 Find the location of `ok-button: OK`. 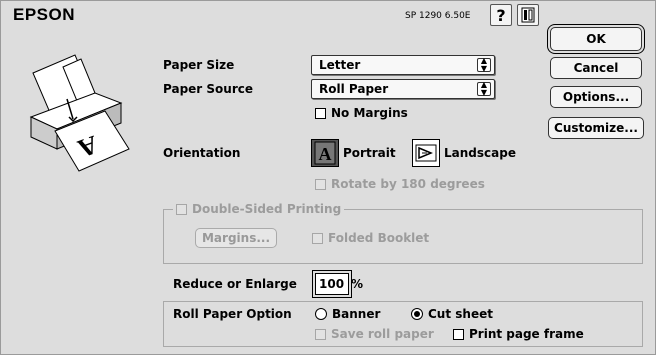

ok-button: OK is located at coordinates (596, 39).